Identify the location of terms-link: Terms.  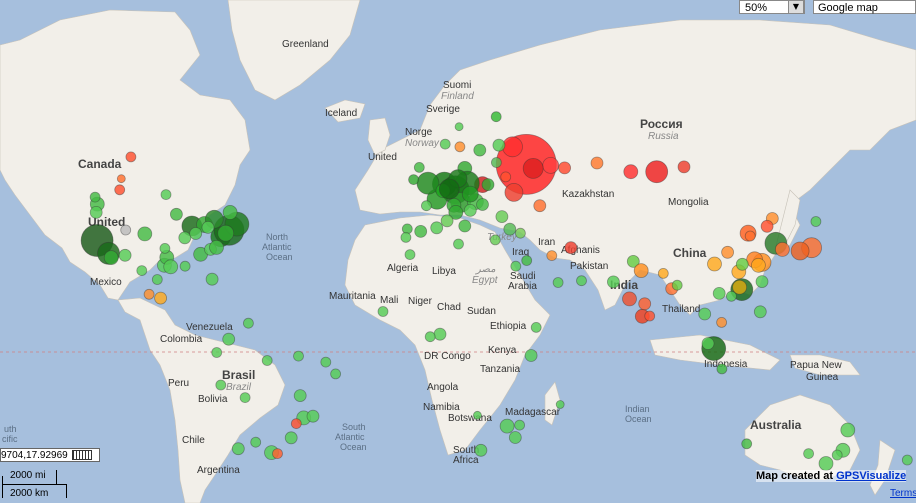
(903, 493).